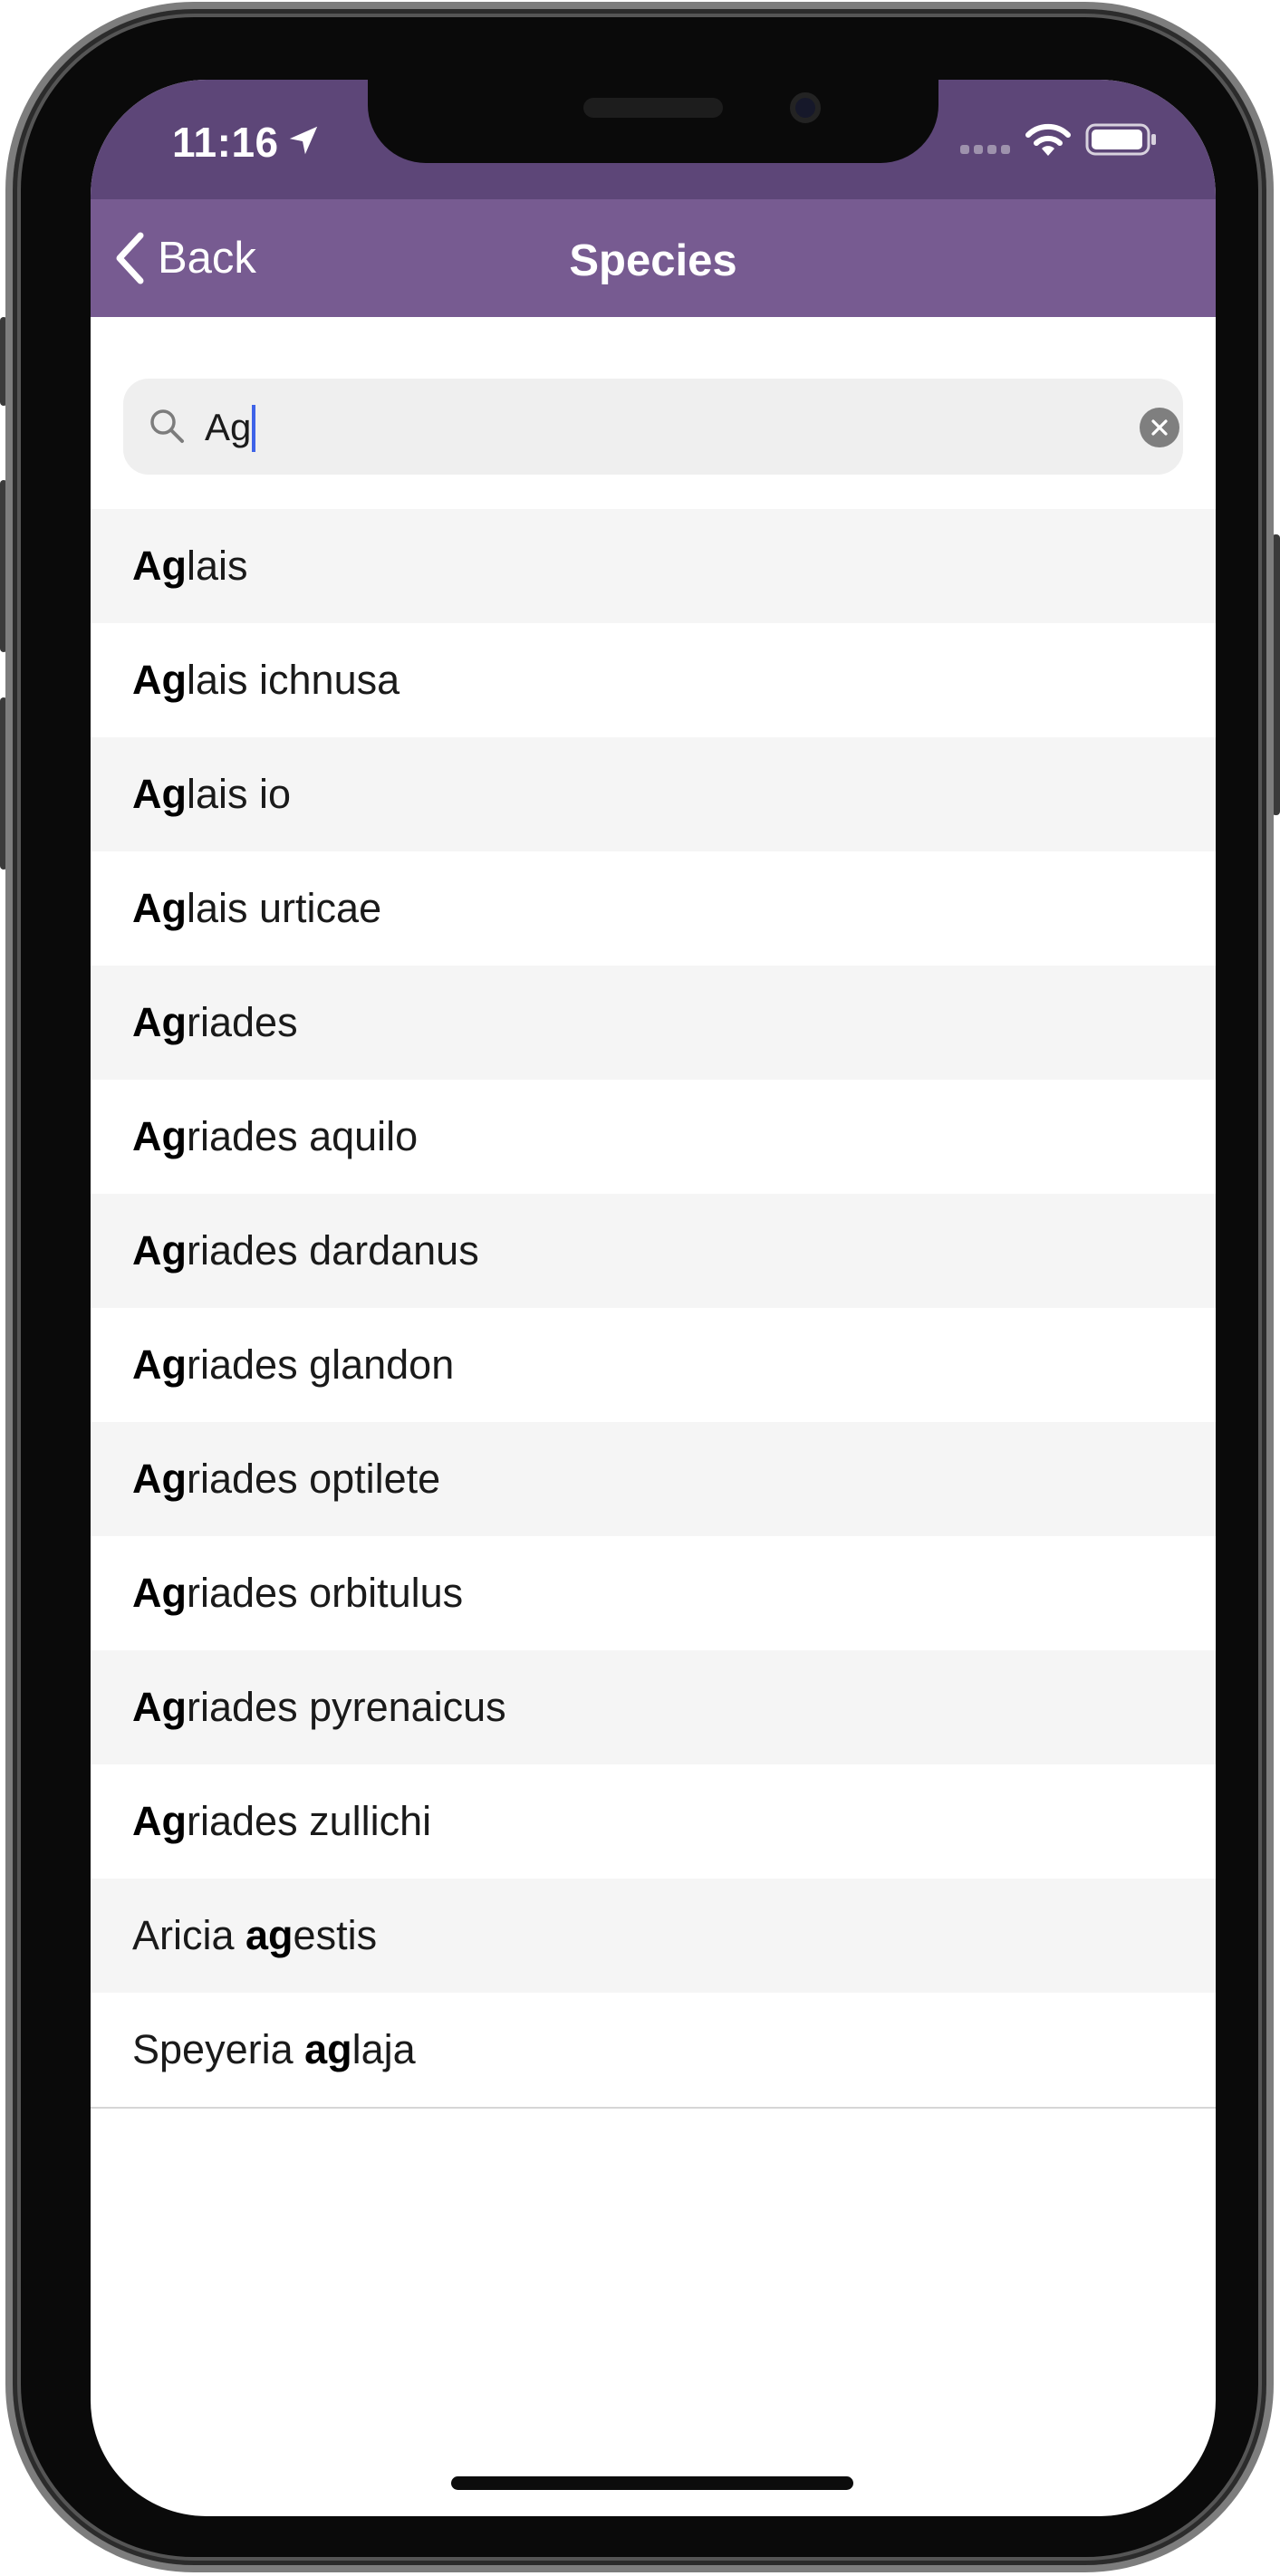 This screenshot has width=1280, height=2576. I want to click on status-time: 11:16, so click(225, 142).